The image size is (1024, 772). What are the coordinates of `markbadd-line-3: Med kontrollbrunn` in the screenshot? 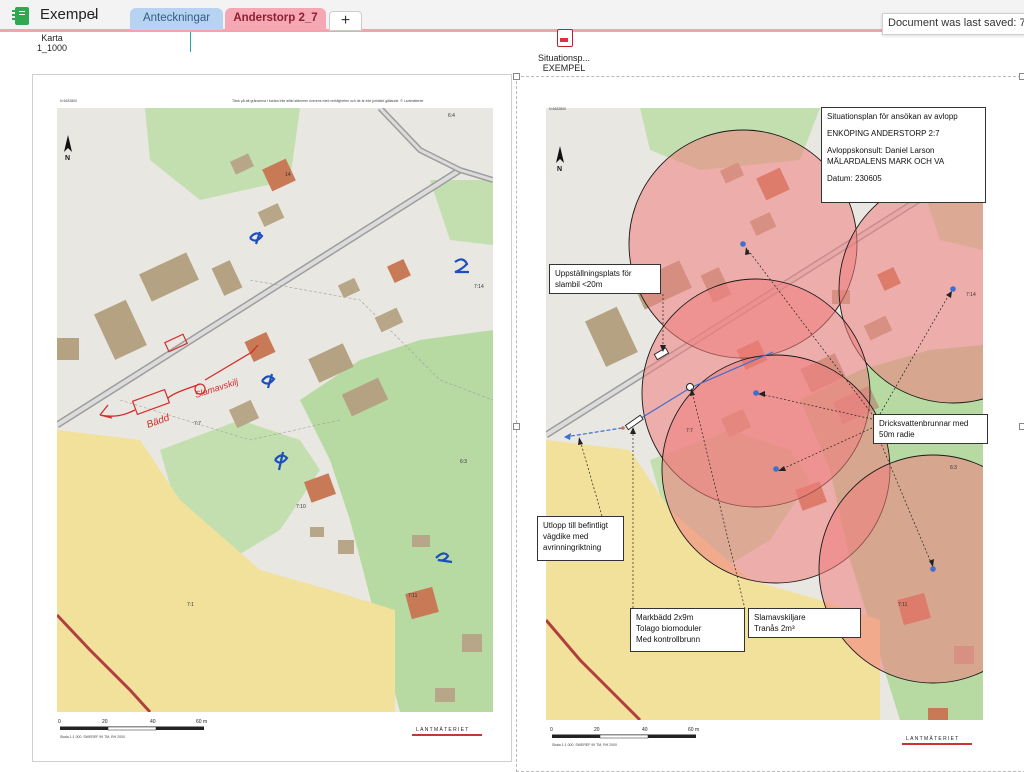 It's located at (668, 639).